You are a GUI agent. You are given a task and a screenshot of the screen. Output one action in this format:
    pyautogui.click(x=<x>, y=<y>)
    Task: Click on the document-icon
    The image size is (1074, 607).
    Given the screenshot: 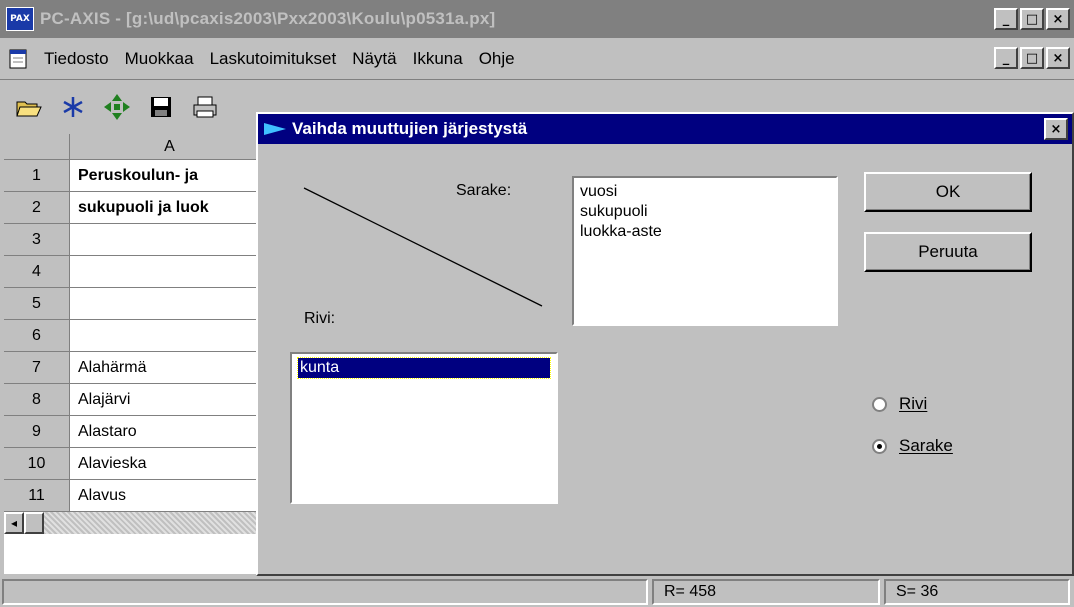 What is the action you would take?
    pyautogui.click(x=19, y=59)
    